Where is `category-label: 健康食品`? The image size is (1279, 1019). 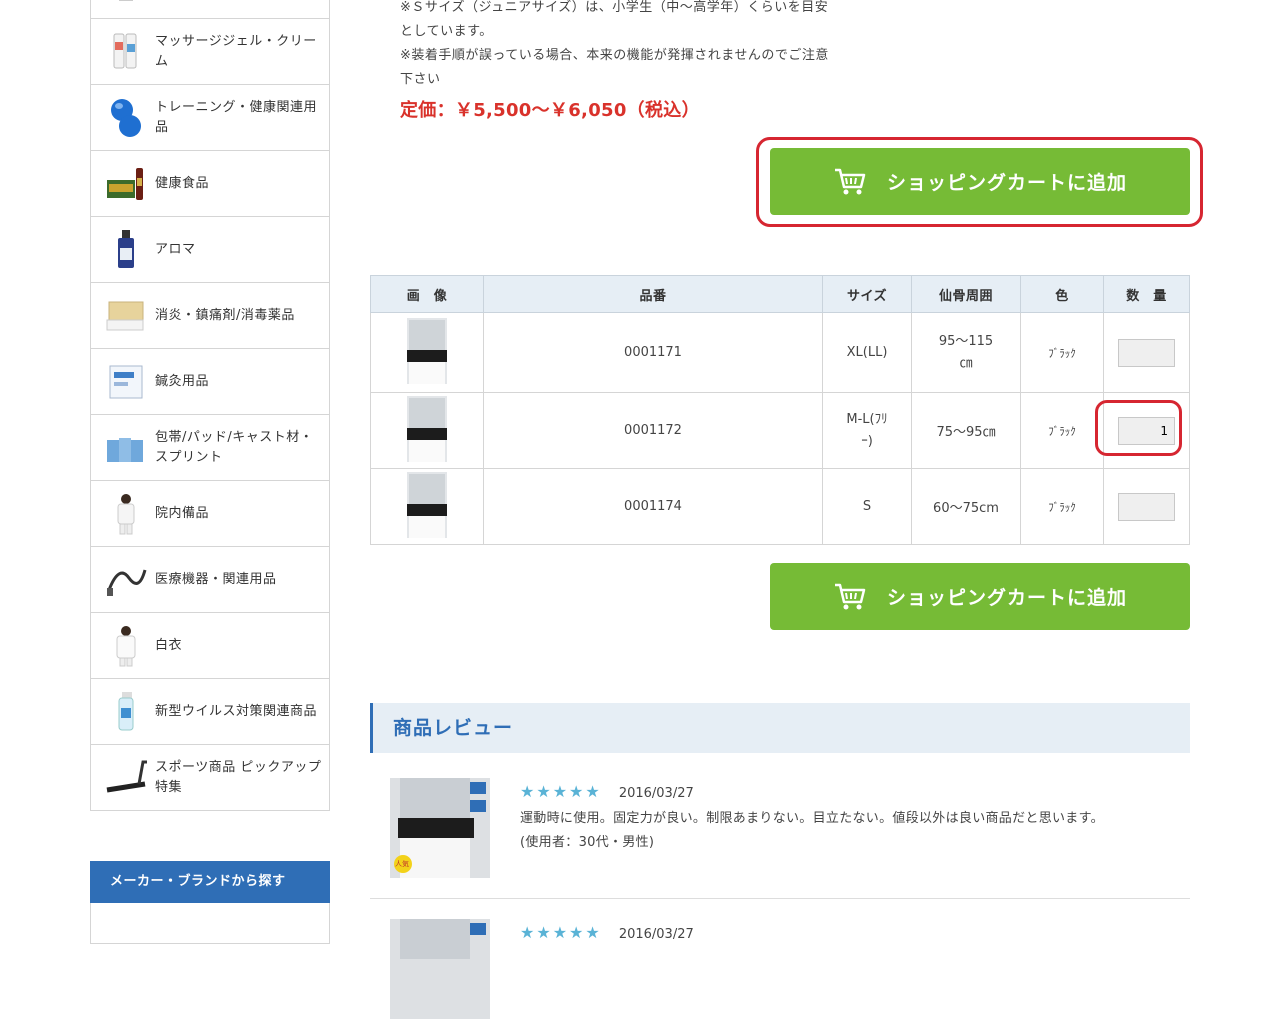
category-label: 健康食品 is located at coordinates (182, 183).